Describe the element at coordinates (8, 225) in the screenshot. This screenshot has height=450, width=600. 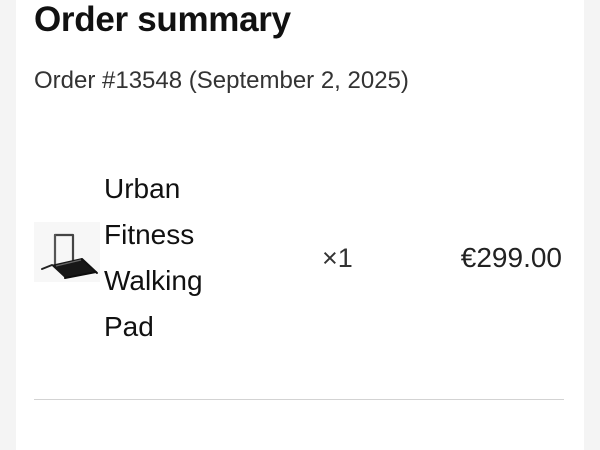
I see `left-page-margin` at that location.